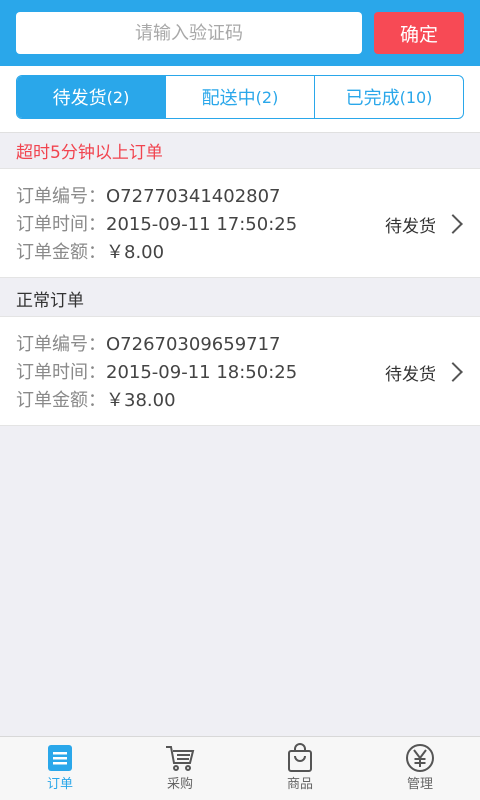 This screenshot has height=800, width=480. I want to click on confirm-button: 确定, so click(419, 33).